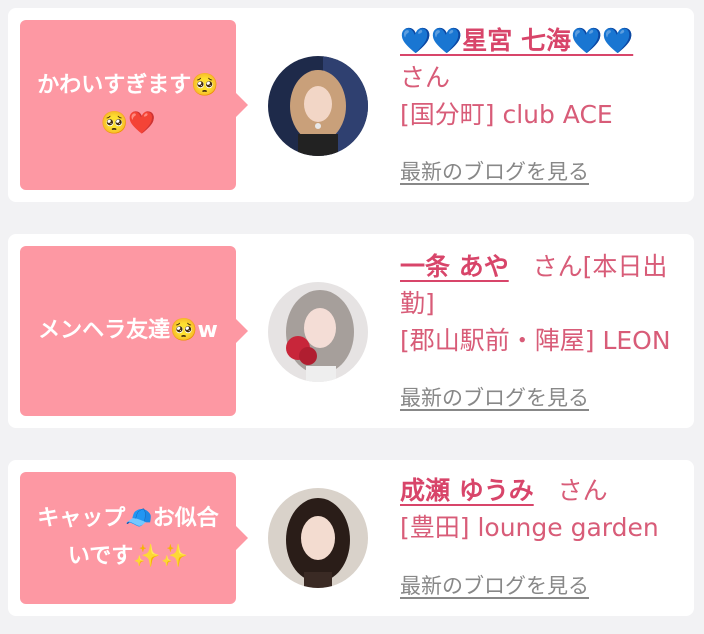 This screenshot has height=634, width=704. Describe the element at coordinates (545, 509) in the screenshot. I see `cast-info: 成瀬 ゆうみ さん [豊田] lounge garden` at that location.